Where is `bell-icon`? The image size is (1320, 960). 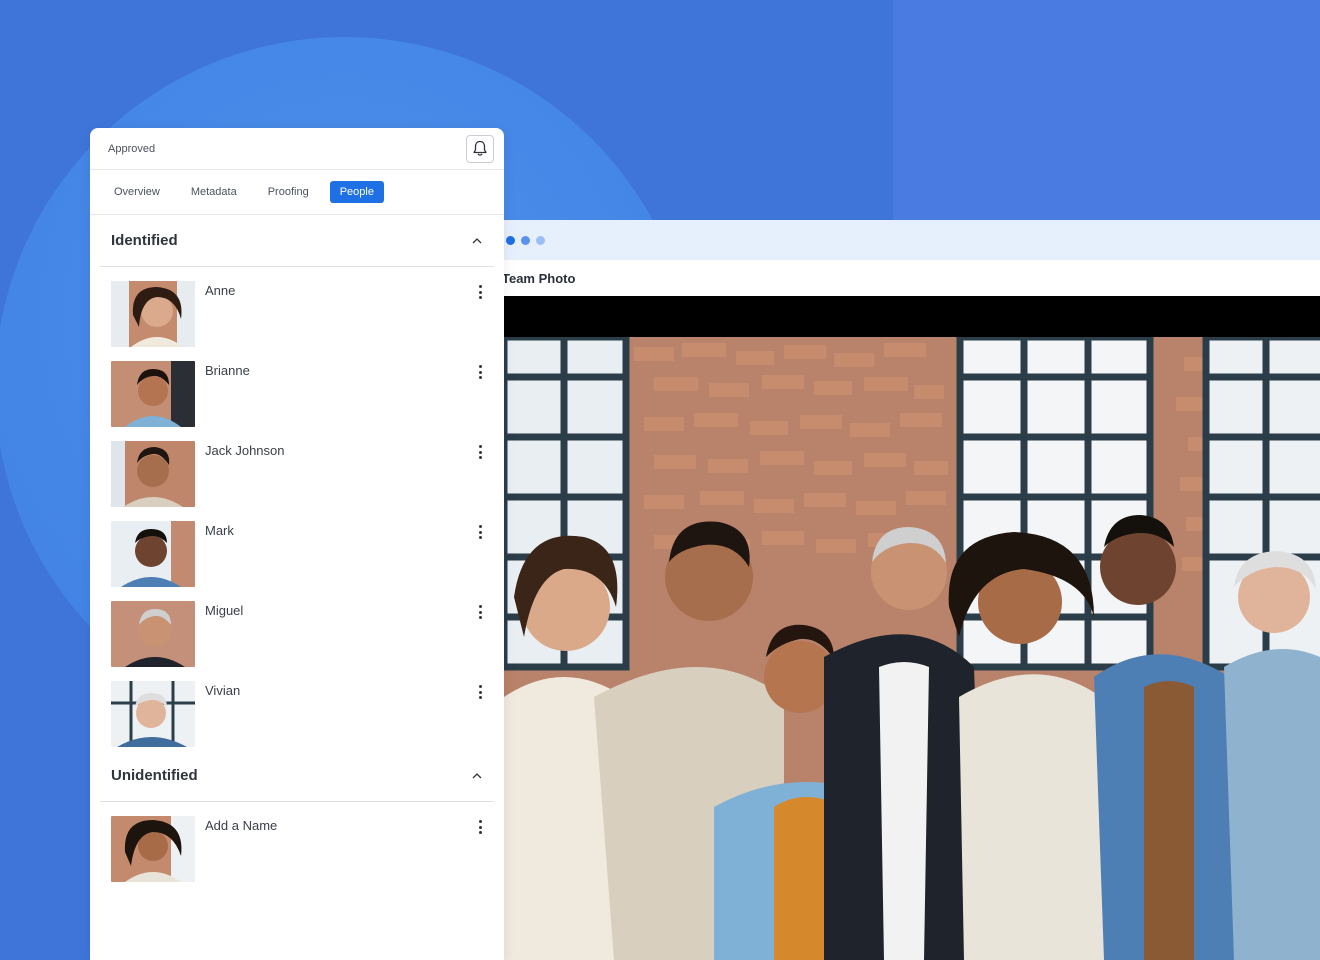 bell-icon is located at coordinates (480, 148).